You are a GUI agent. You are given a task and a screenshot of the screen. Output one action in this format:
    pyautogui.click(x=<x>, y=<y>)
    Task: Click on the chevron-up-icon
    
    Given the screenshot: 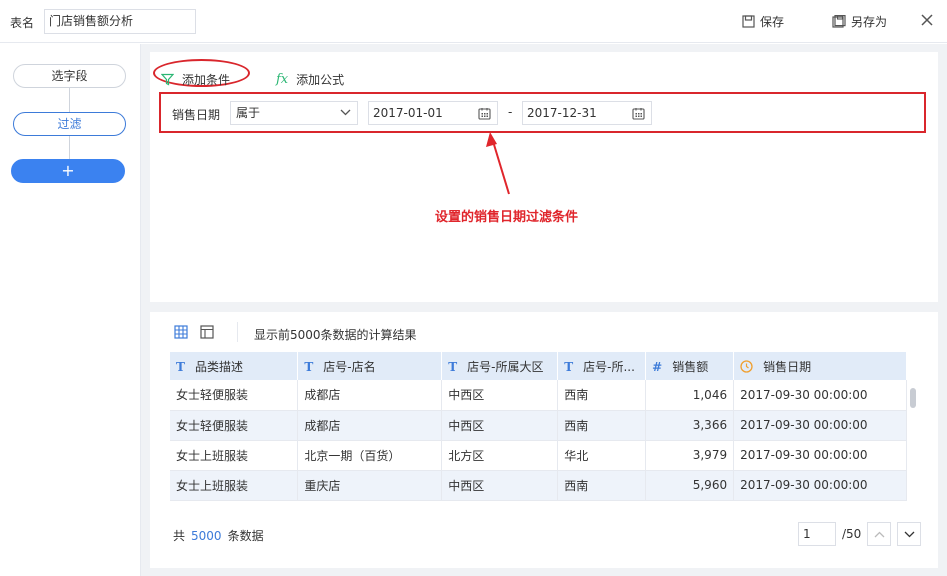 What is the action you would take?
    pyautogui.click(x=879, y=534)
    